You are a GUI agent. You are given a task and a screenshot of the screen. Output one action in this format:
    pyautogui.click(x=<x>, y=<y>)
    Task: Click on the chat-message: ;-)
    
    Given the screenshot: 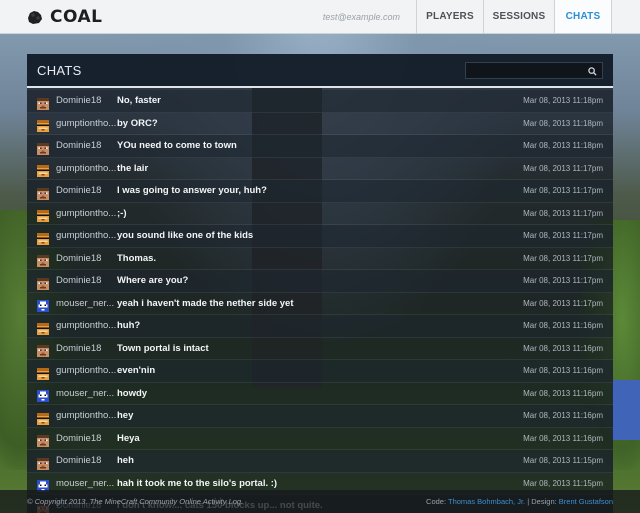 What is the action you would take?
    pyautogui.click(x=122, y=213)
    